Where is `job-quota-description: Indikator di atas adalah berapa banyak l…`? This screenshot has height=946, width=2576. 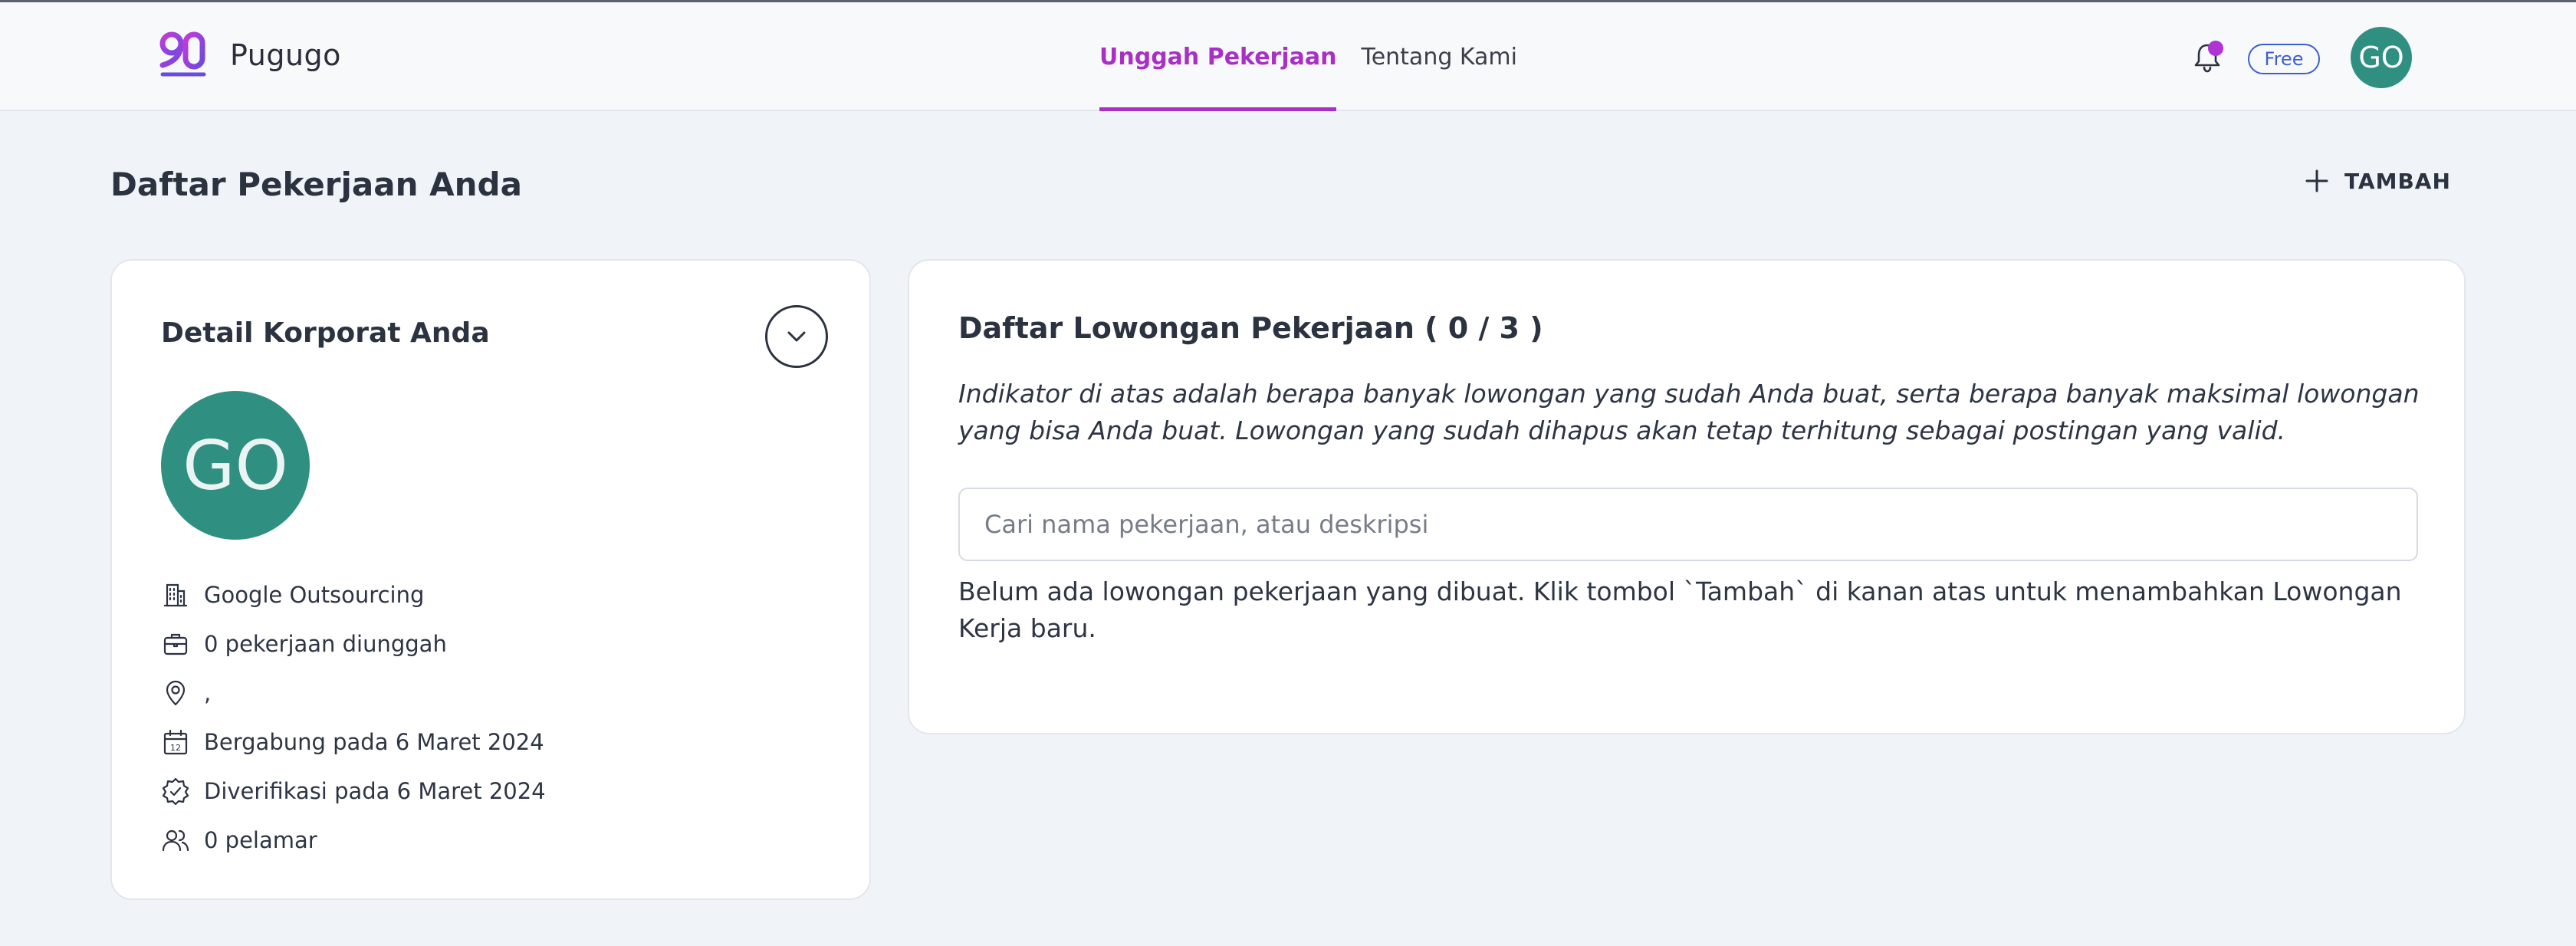
job-quota-description: Indikator di atas adalah berapa banyak l… is located at coordinates (1689, 412).